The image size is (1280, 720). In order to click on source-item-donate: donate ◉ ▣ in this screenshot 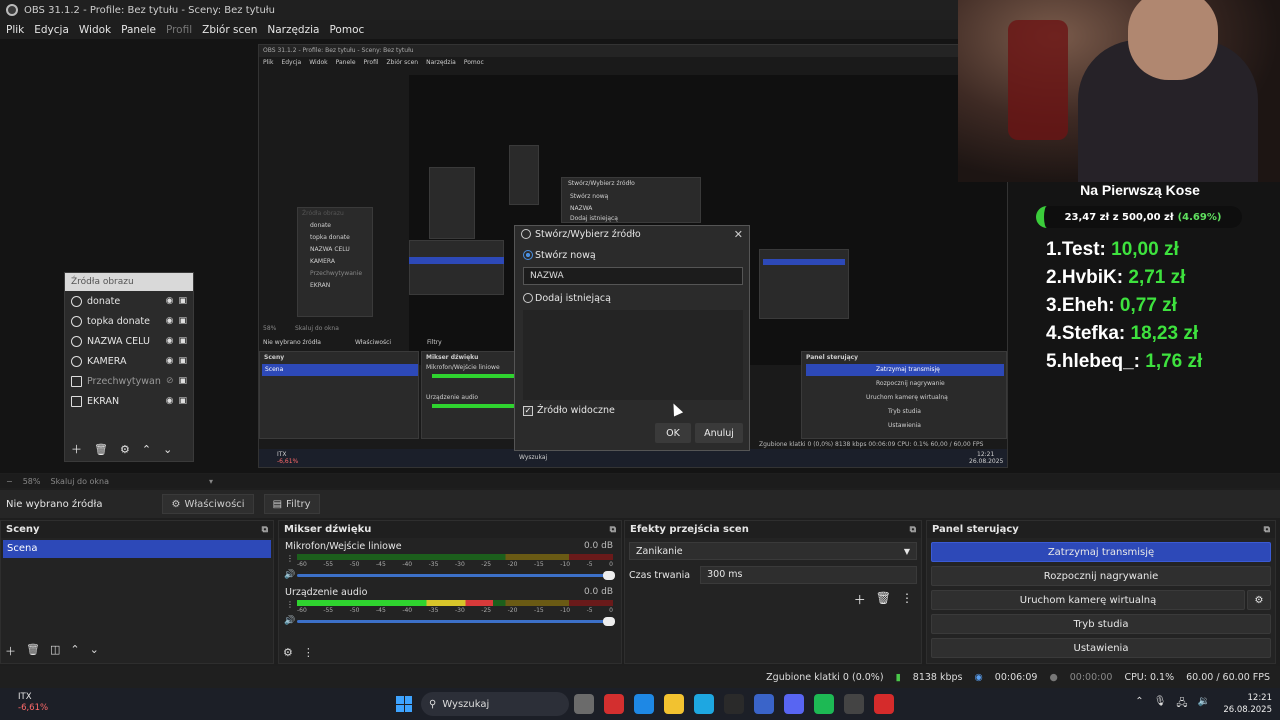, I will do `click(129, 301)`.